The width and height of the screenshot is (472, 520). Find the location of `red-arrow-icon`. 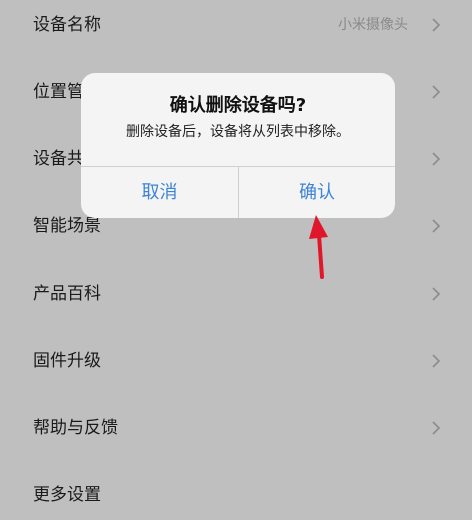

red-arrow-icon is located at coordinates (318, 247).